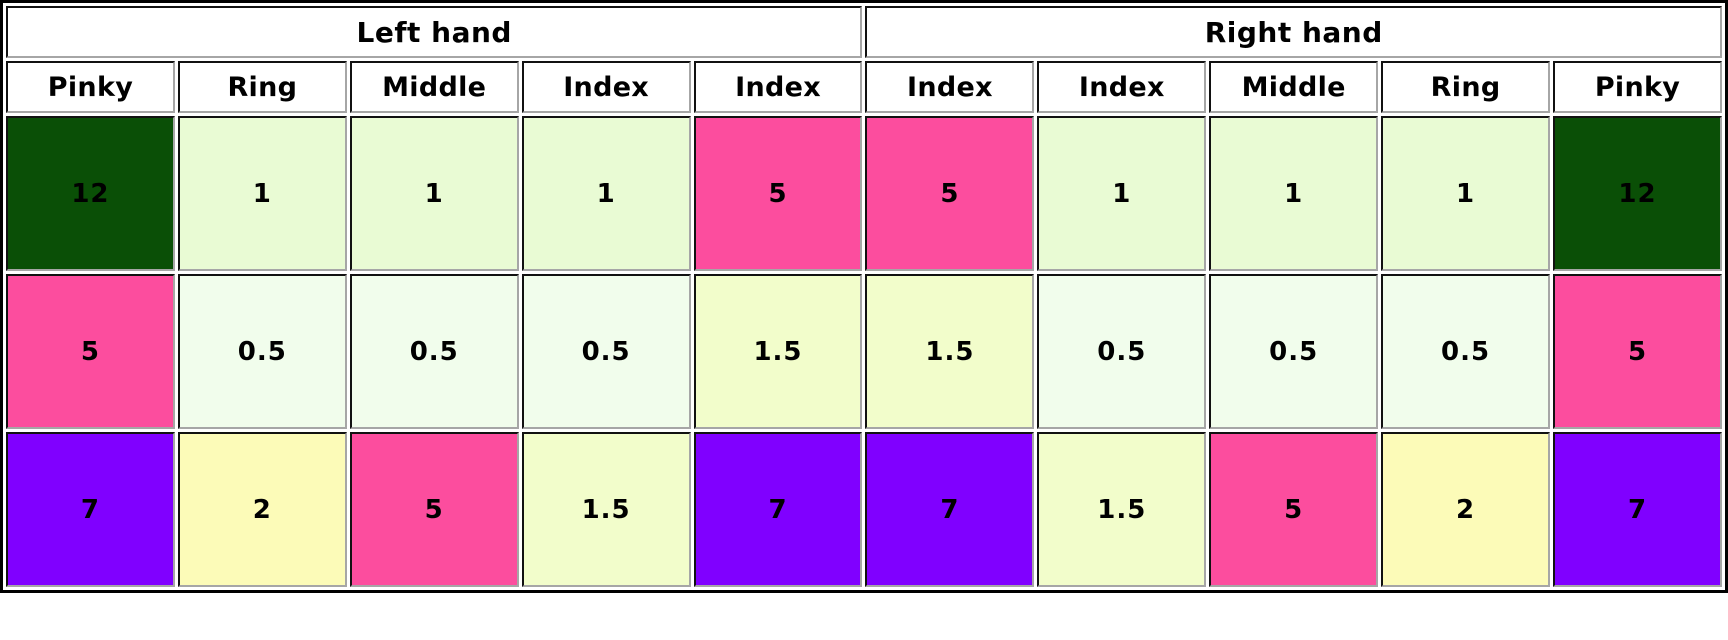  What do you see at coordinates (1122, 87) in the screenshot?
I see `column-header-6: Index` at bounding box center [1122, 87].